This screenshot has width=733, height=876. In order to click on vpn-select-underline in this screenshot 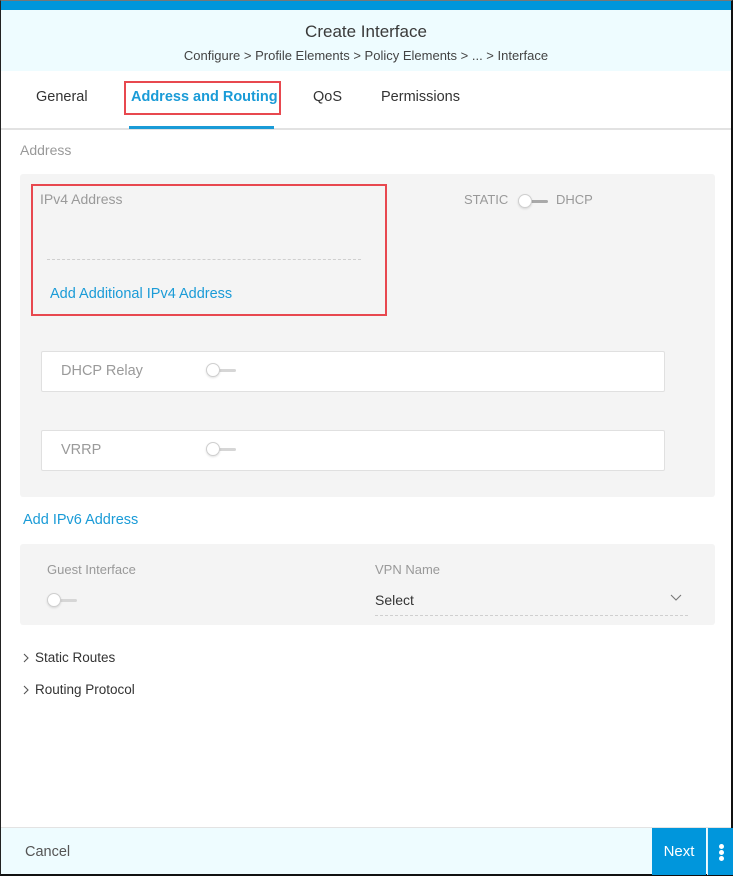, I will do `click(531, 615)`.